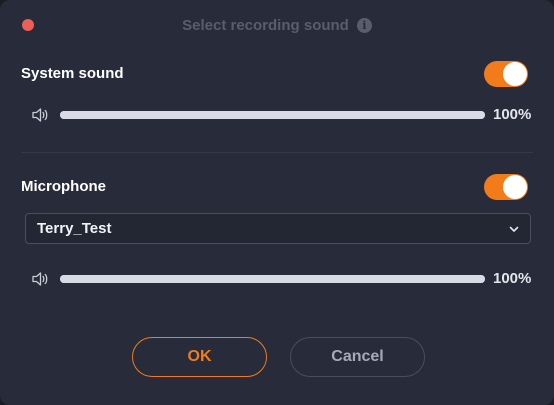 The height and width of the screenshot is (405, 554). What do you see at coordinates (265, 25) in the screenshot?
I see `dialog-title-text: Select recording sound` at bounding box center [265, 25].